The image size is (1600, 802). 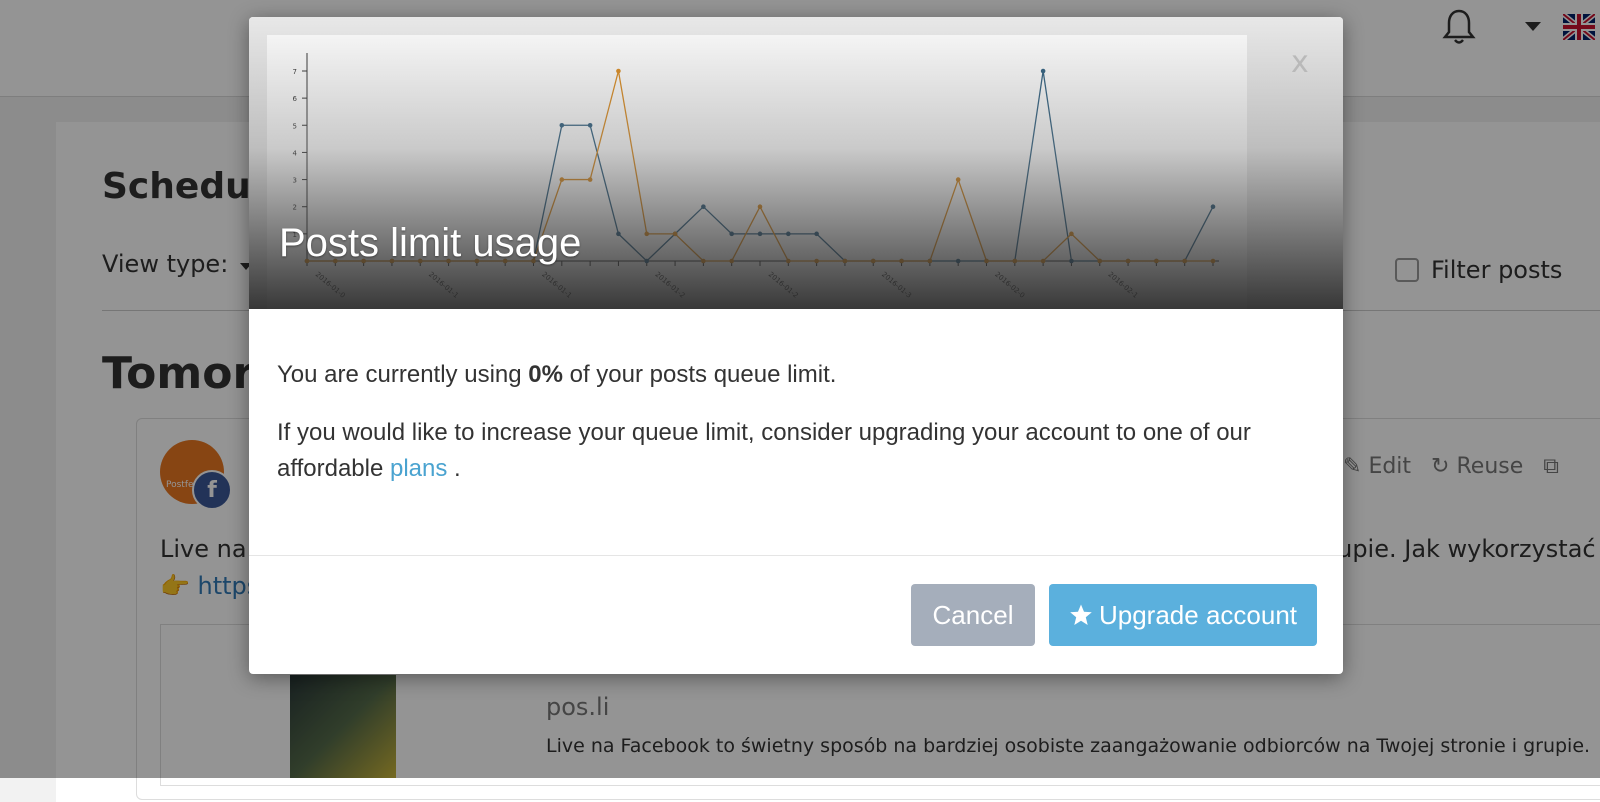 I want to click on upgrade-text-end: ., so click(x=454, y=468).